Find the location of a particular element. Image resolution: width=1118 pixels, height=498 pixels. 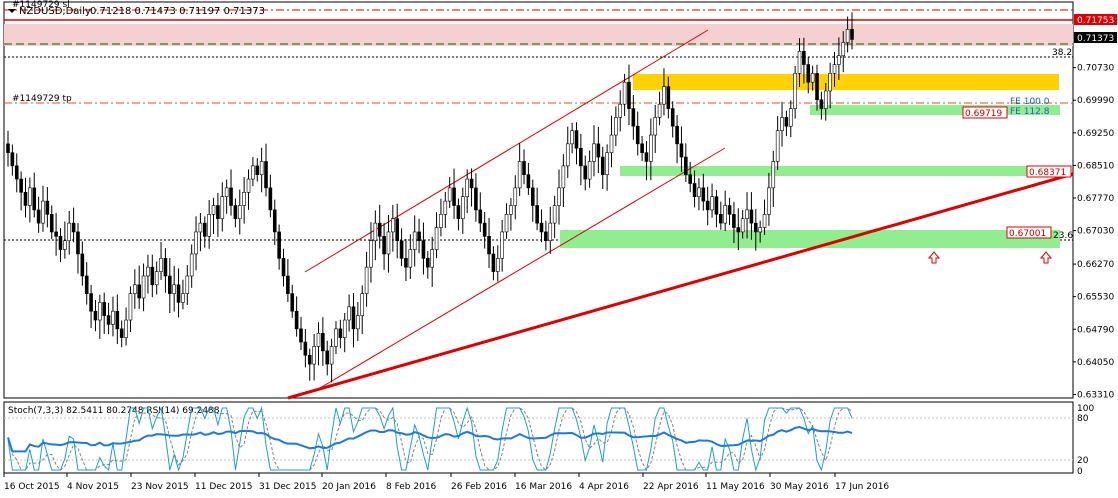

fib-38-label: 38.2 is located at coordinates (1062, 53).